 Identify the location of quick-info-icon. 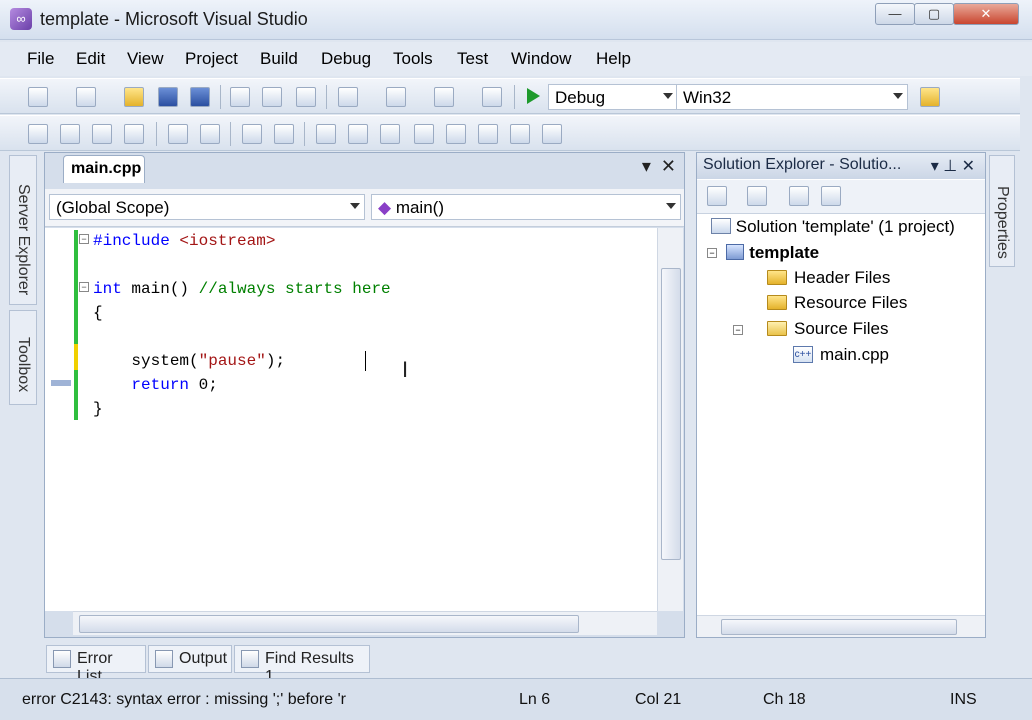
(102, 134).